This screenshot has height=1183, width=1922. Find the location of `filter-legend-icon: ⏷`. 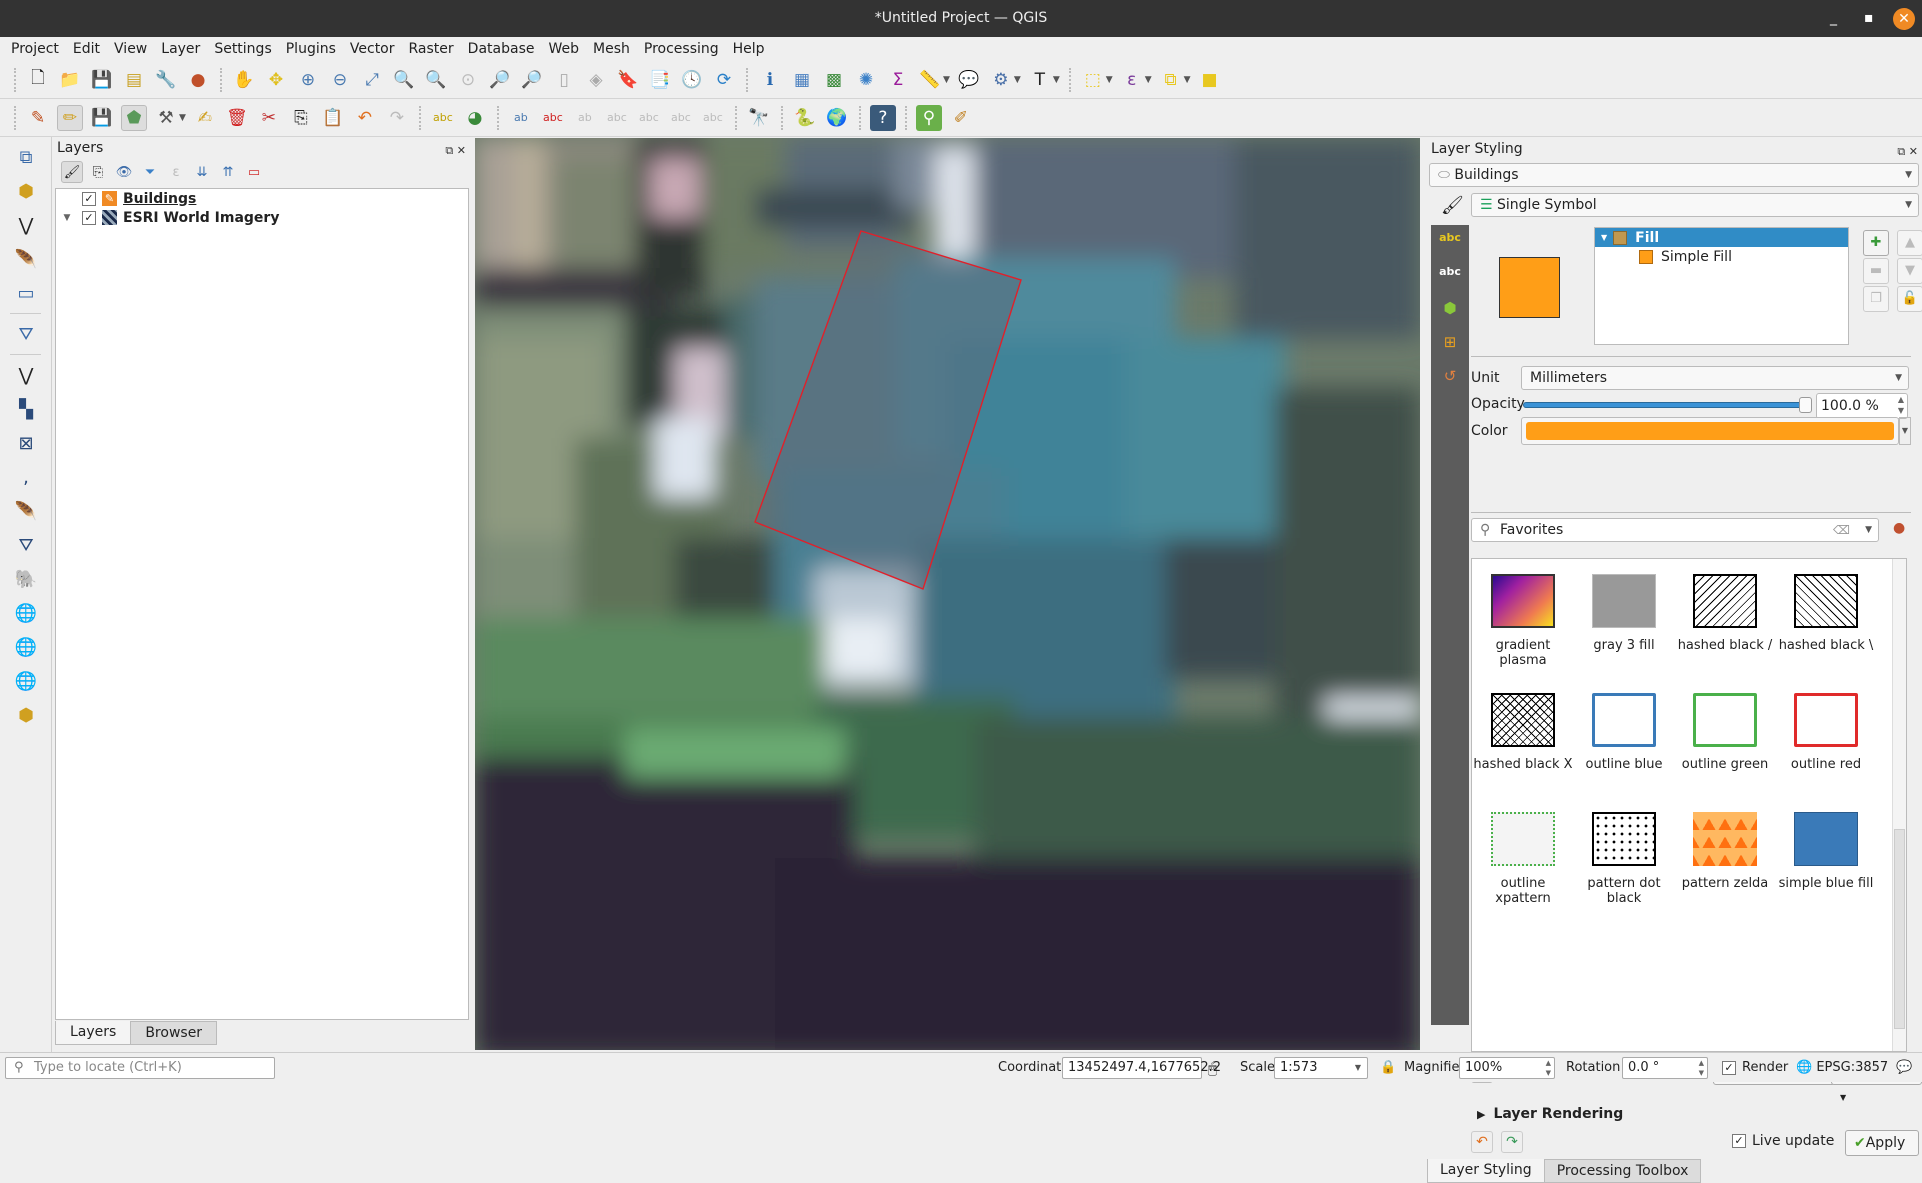

filter-legend-icon: ⏷ is located at coordinates (150, 172).